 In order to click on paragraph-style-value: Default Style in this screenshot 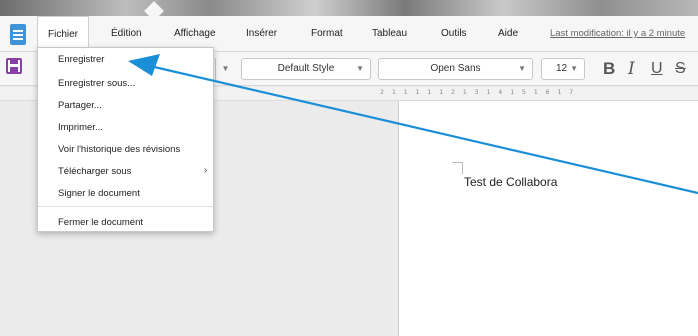, I will do `click(306, 68)`.